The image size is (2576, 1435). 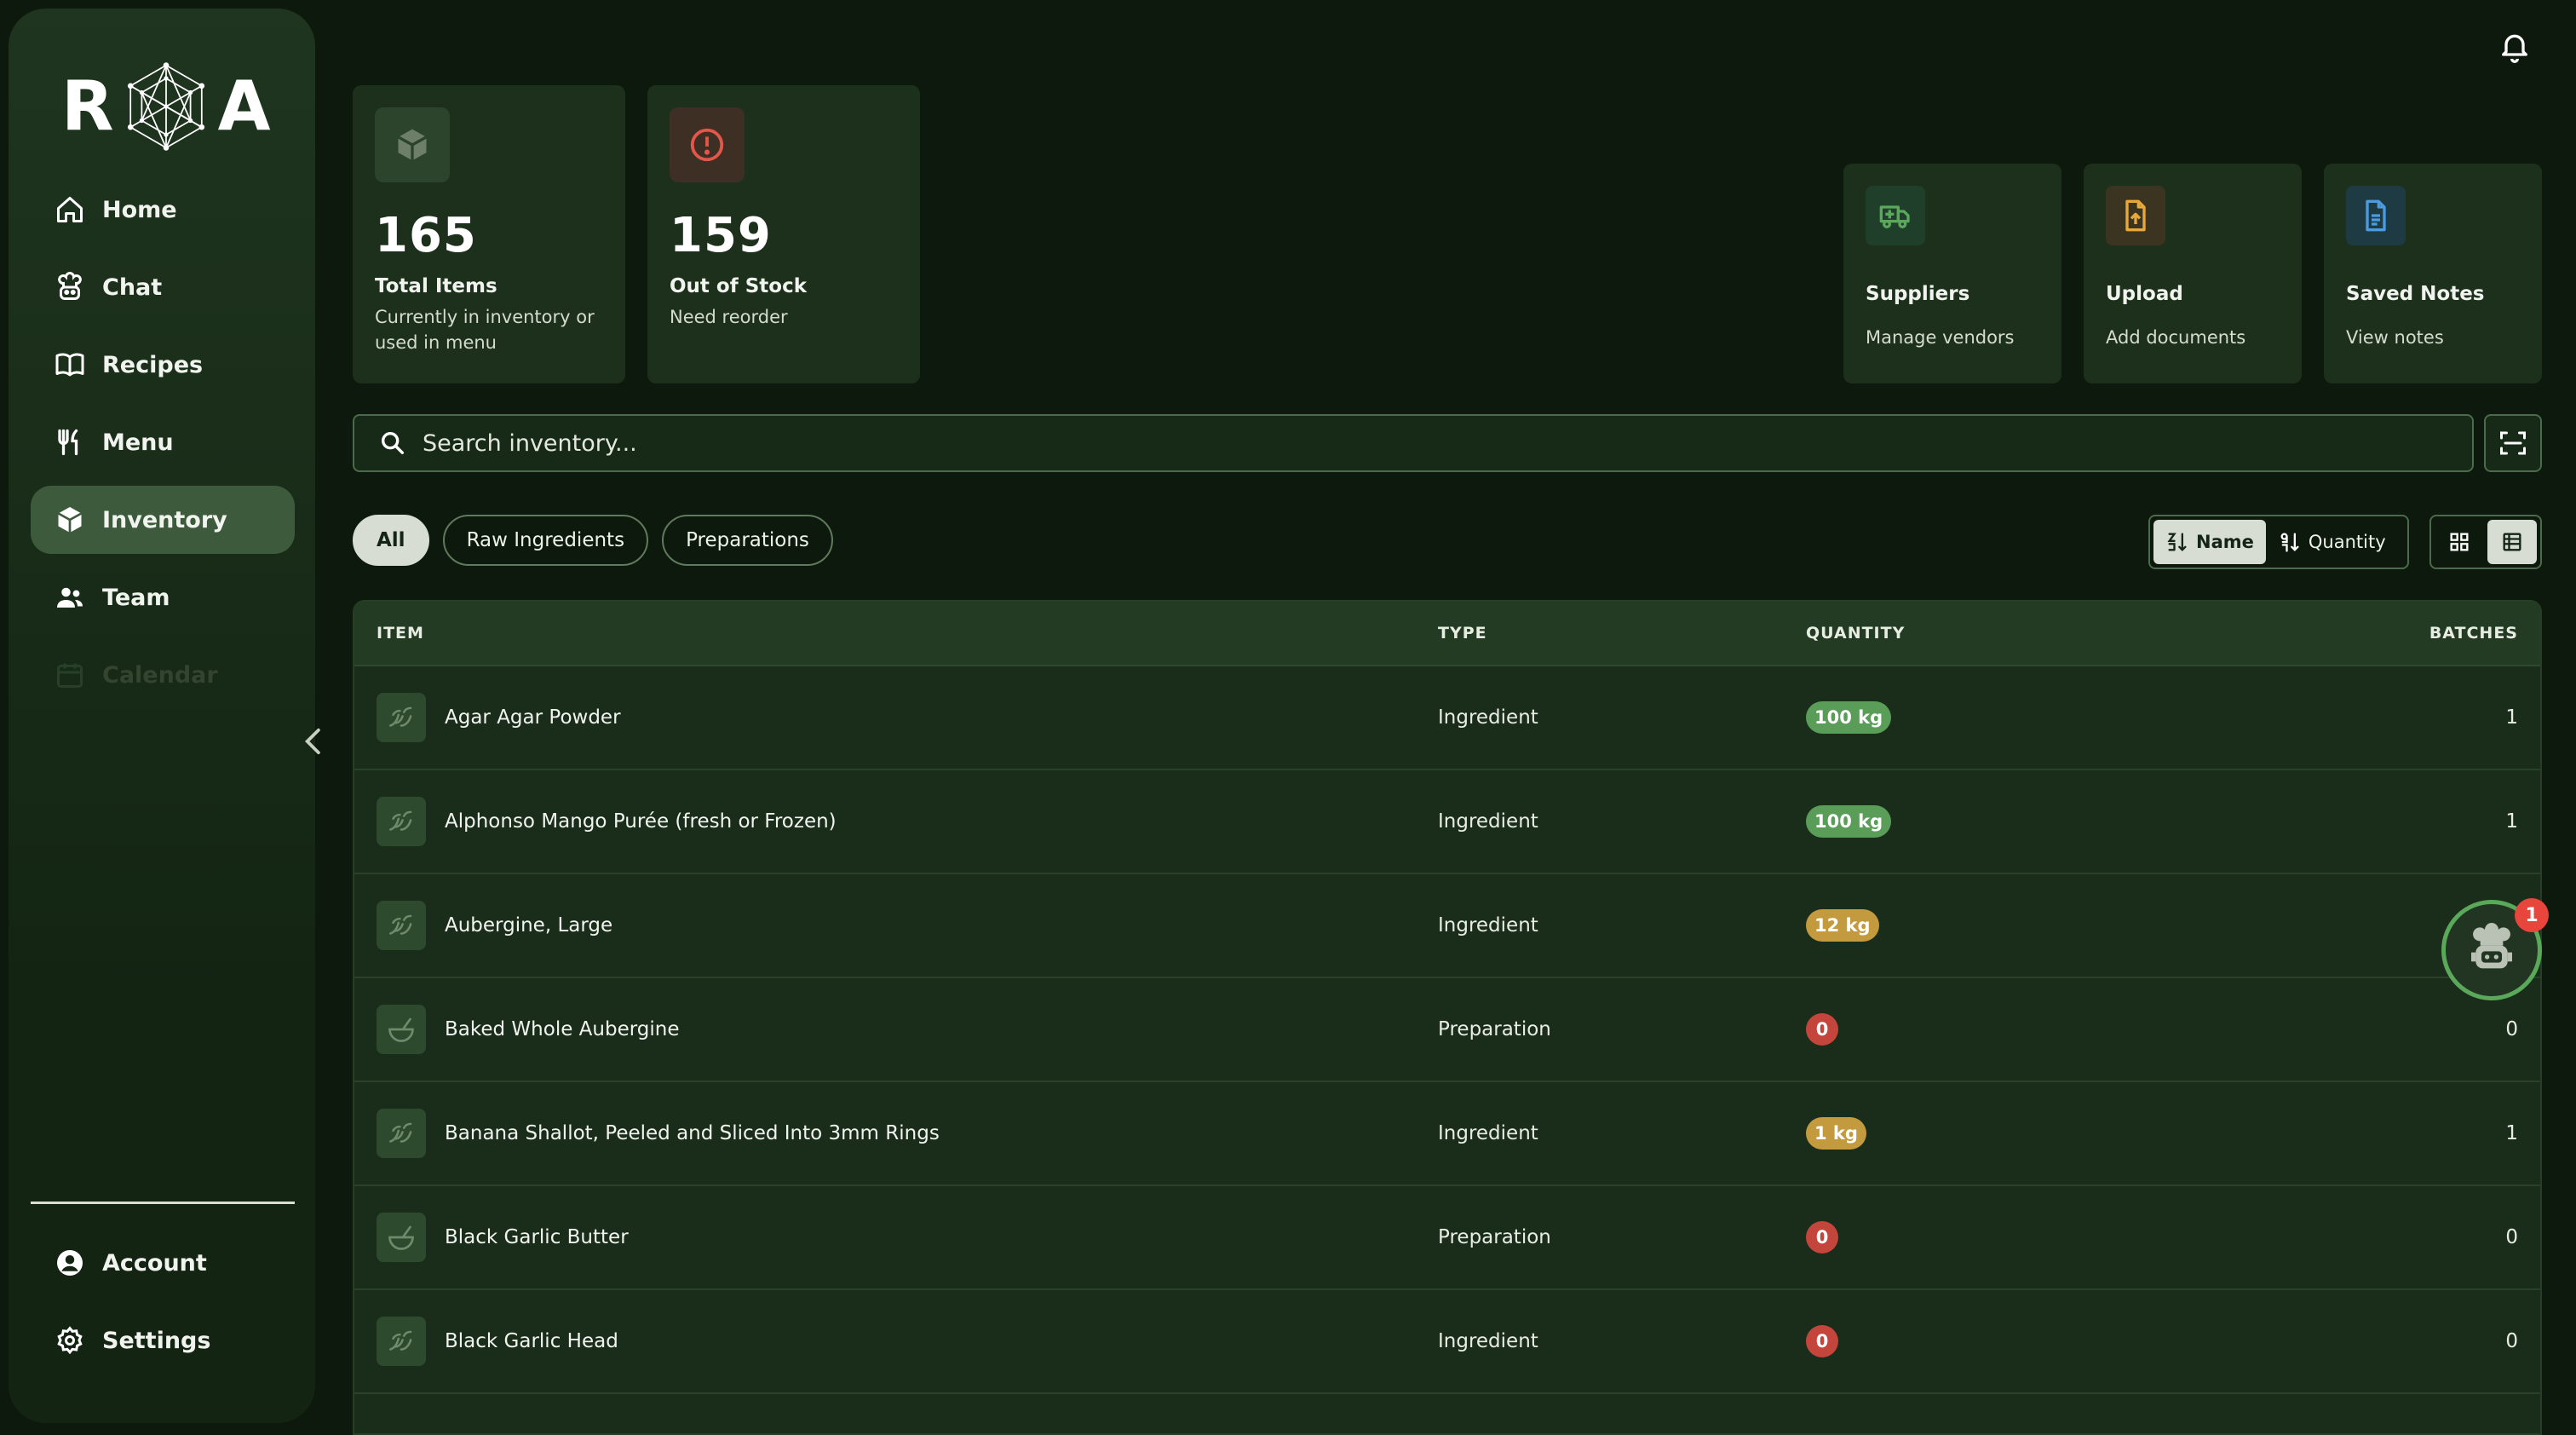 I want to click on column-header-quantity: QUANTITY, so click(x=1856, y=633).